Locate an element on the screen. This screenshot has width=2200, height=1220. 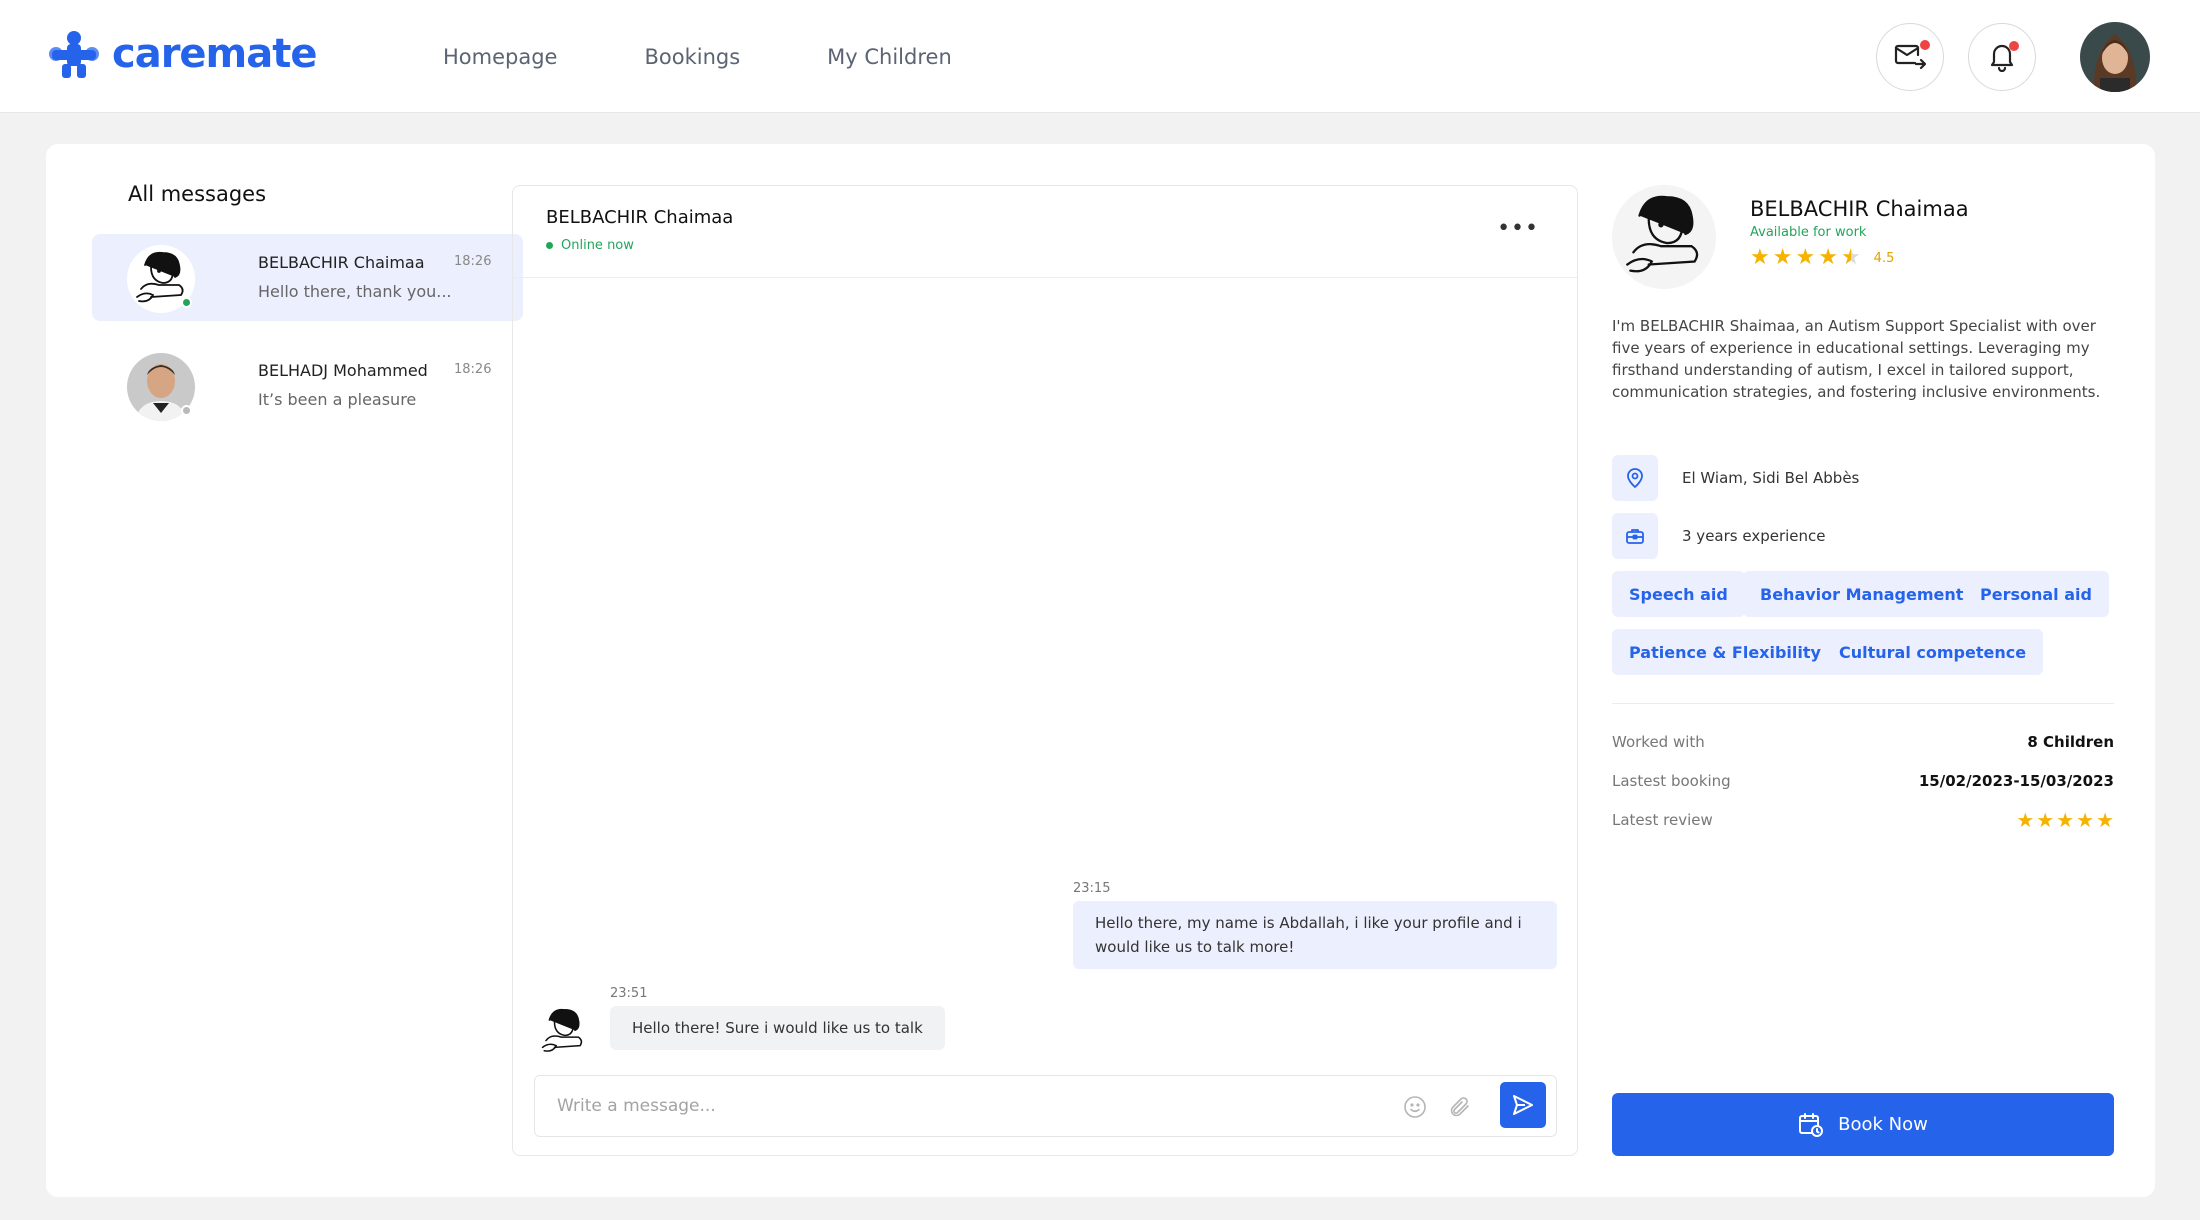
latest-review-stars: ★ ★ ★ ★ ★ is located at coordinates (2065, 820).